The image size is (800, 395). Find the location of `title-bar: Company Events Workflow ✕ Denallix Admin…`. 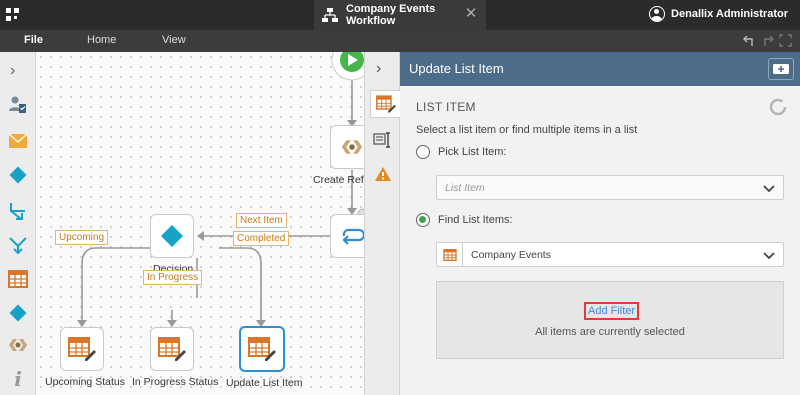

title-bar: Company Events Workflow ✕ Denallix Admin… is located at coordinates (400, 15).